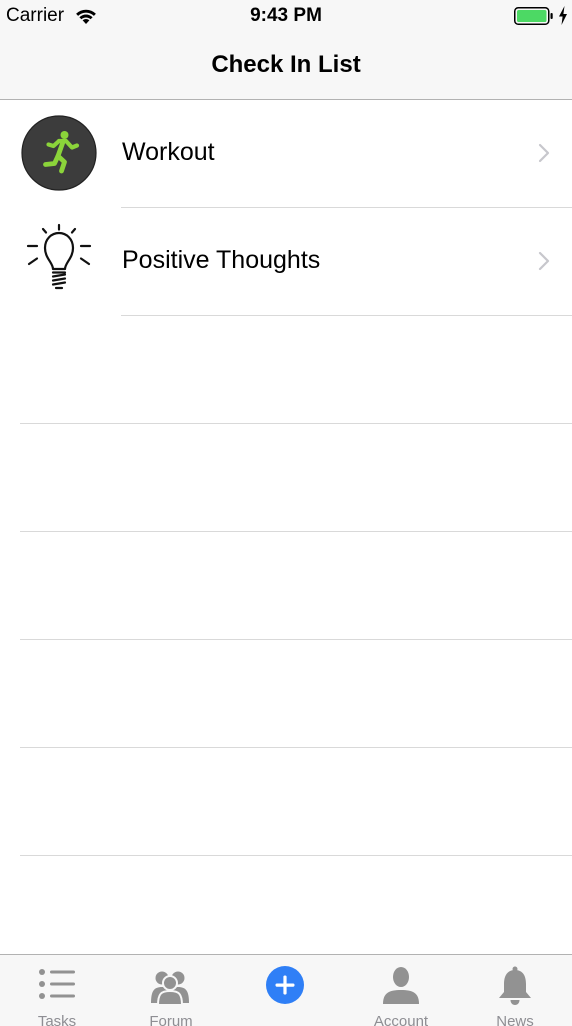 The image size is (572, 1026). I want to click on tab-forum: Forum, so click(171, 990).